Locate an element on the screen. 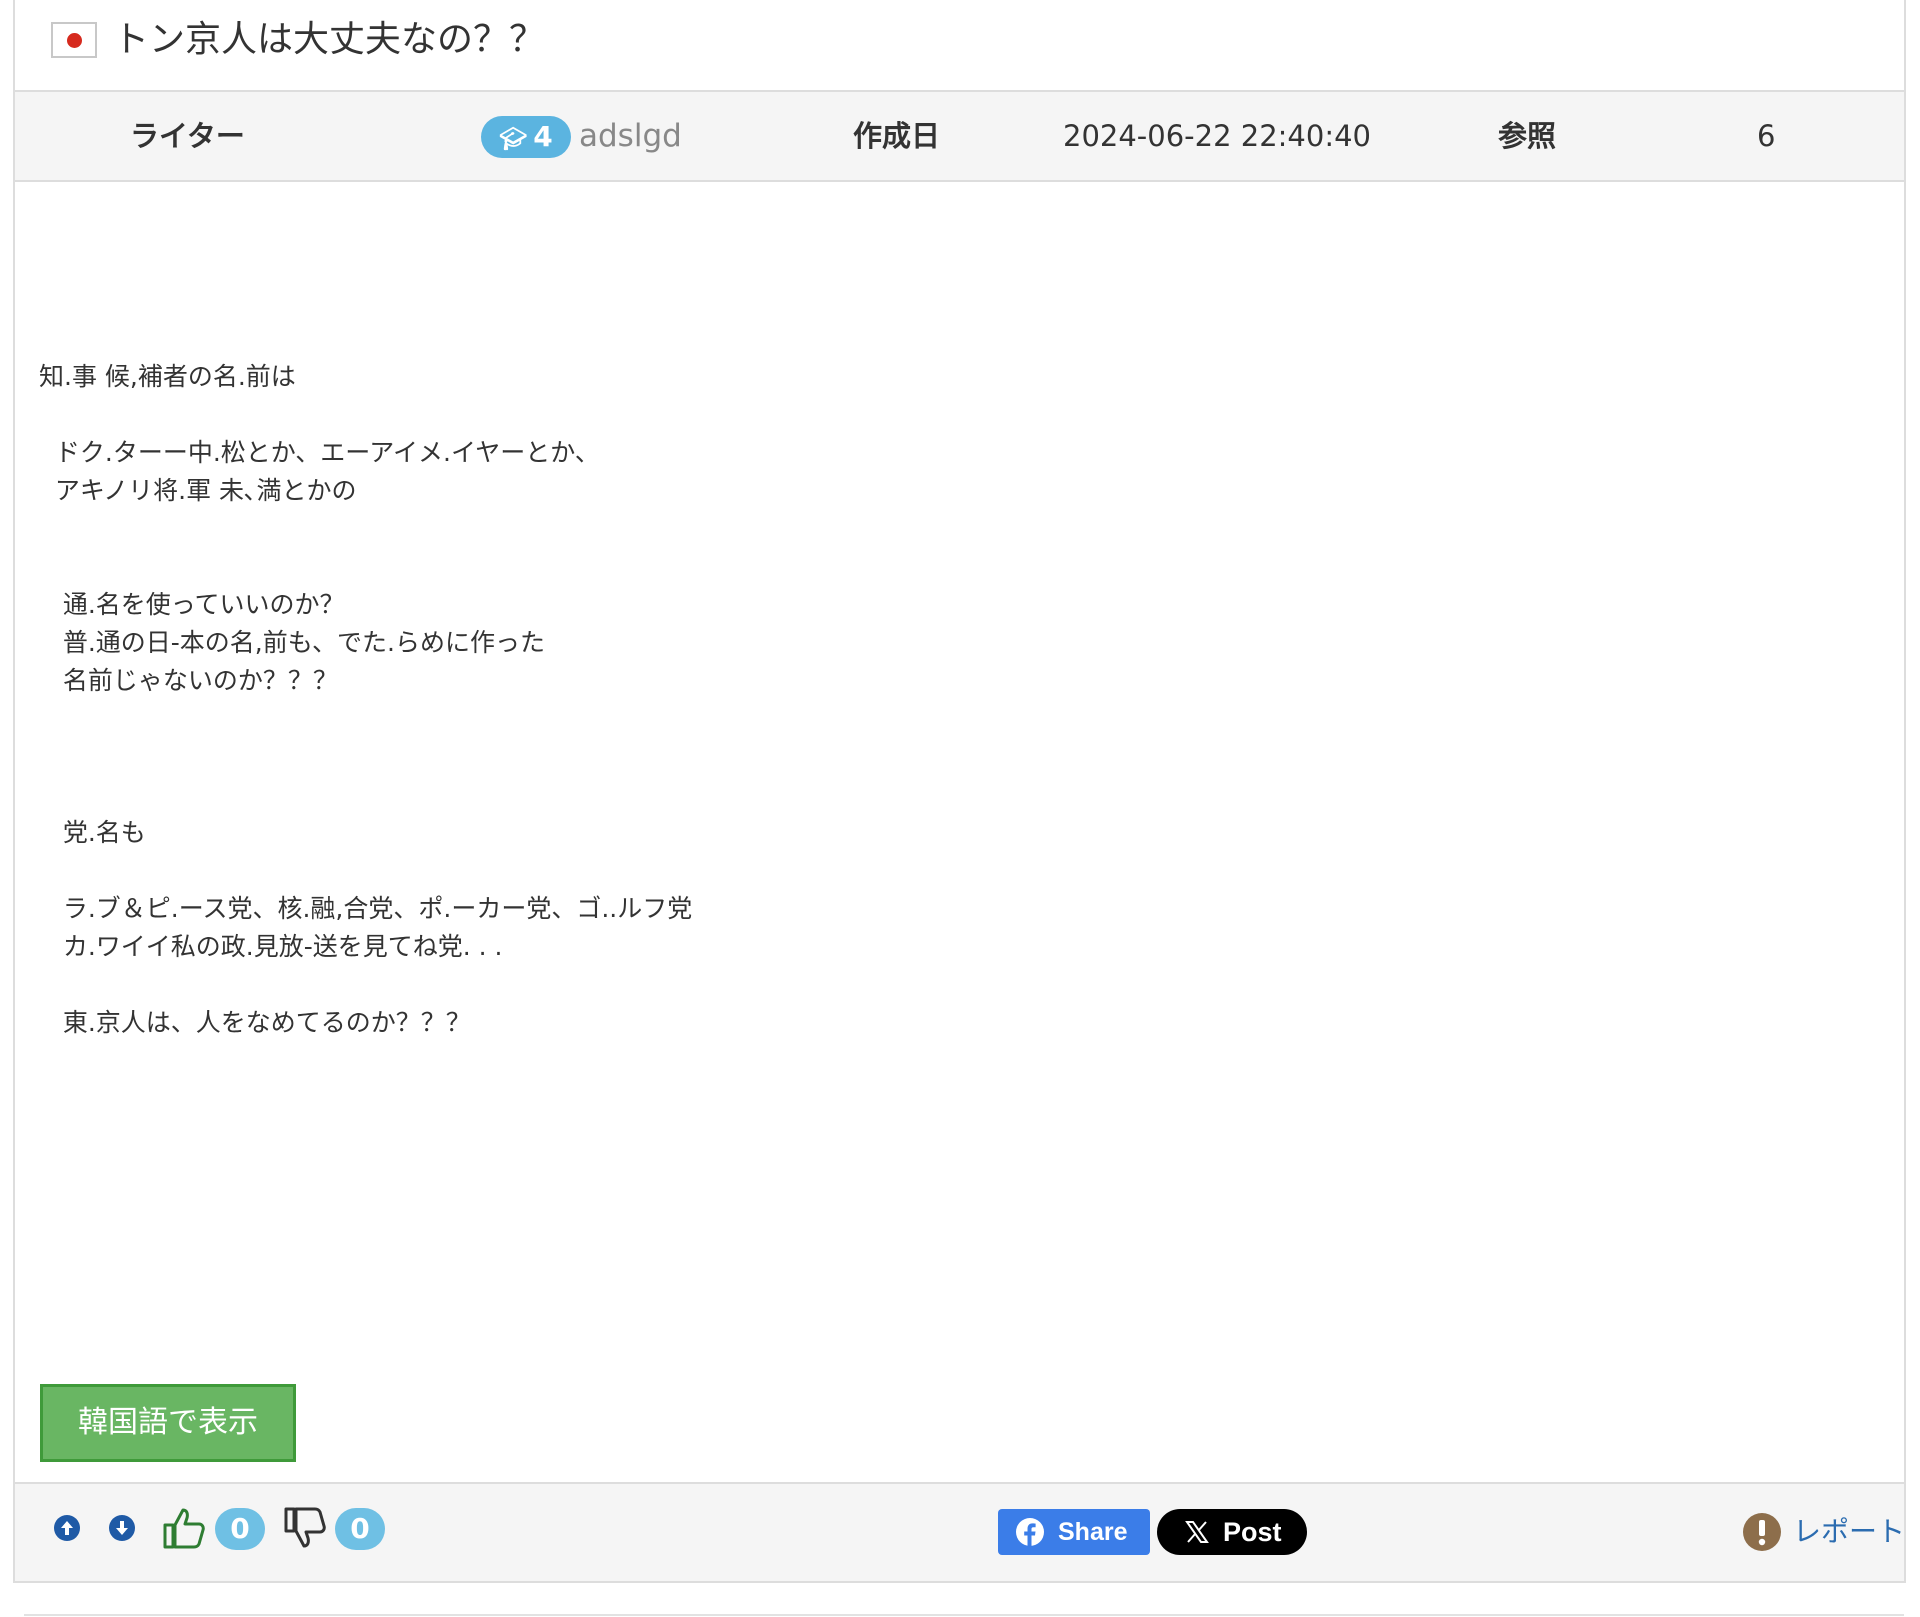 This screenshot has width=1920, height=1617. x-post-button: Post is located at coordinates (1232, 1532).